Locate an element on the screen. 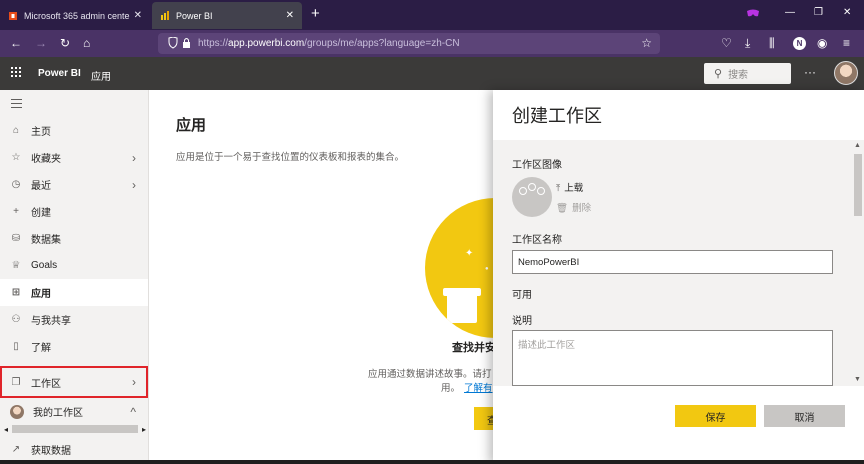 The height and width of the screenshot is (464, 864). tab-microsoft-365-admin: Microsoft 365 admin center - 新 ✕ is located at coordinates (75, 15).